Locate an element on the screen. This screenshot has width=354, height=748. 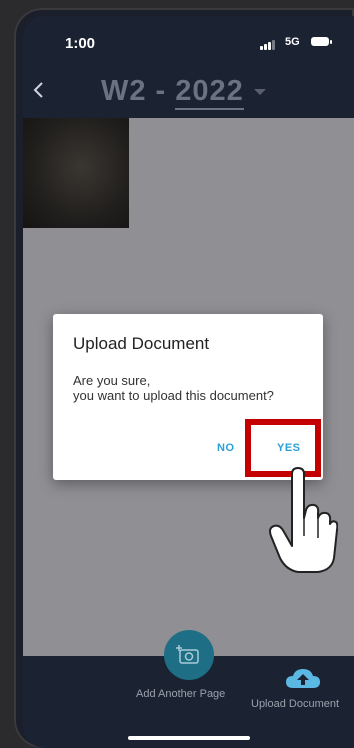
add-photo-icon is located at coordinates (187, 654).